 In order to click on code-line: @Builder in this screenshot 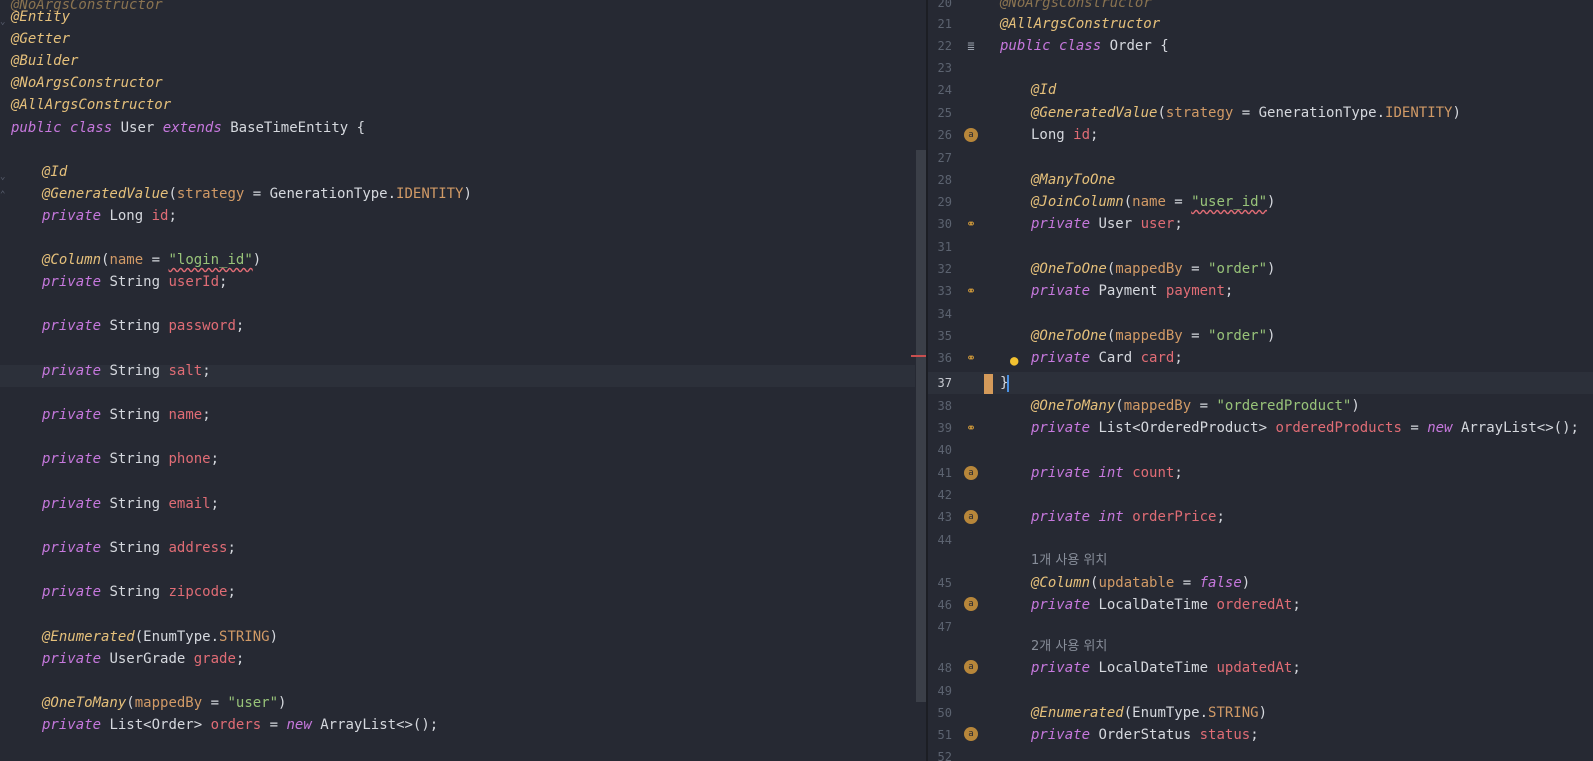, I will do `click(45, 61)`.